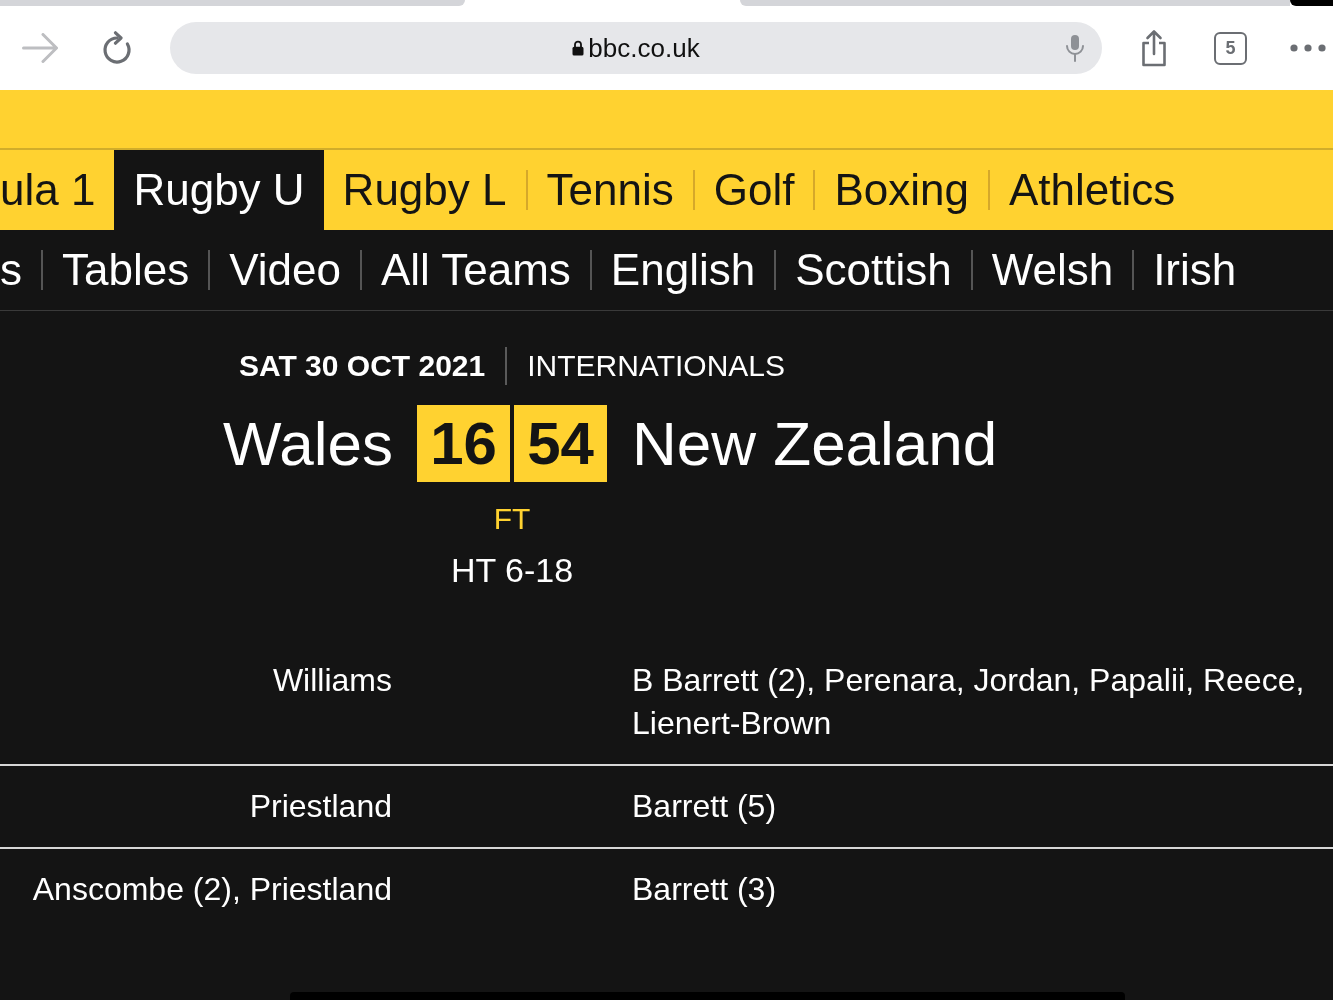 The width and height of the screenshot is (1333, 1000). Describe the element at coordinates (512, 519) in the screenshot. I see `match-status: FT` at that location.